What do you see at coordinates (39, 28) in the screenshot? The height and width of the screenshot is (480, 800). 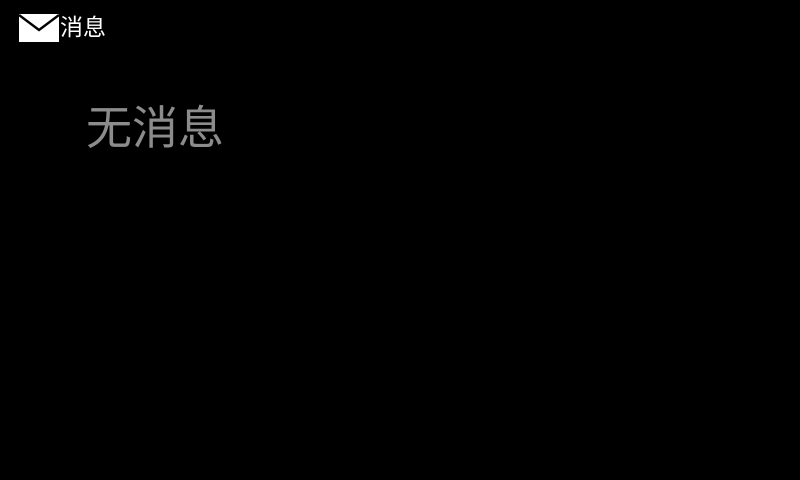 I see `mail-icon` at bounding box center [39, 28].